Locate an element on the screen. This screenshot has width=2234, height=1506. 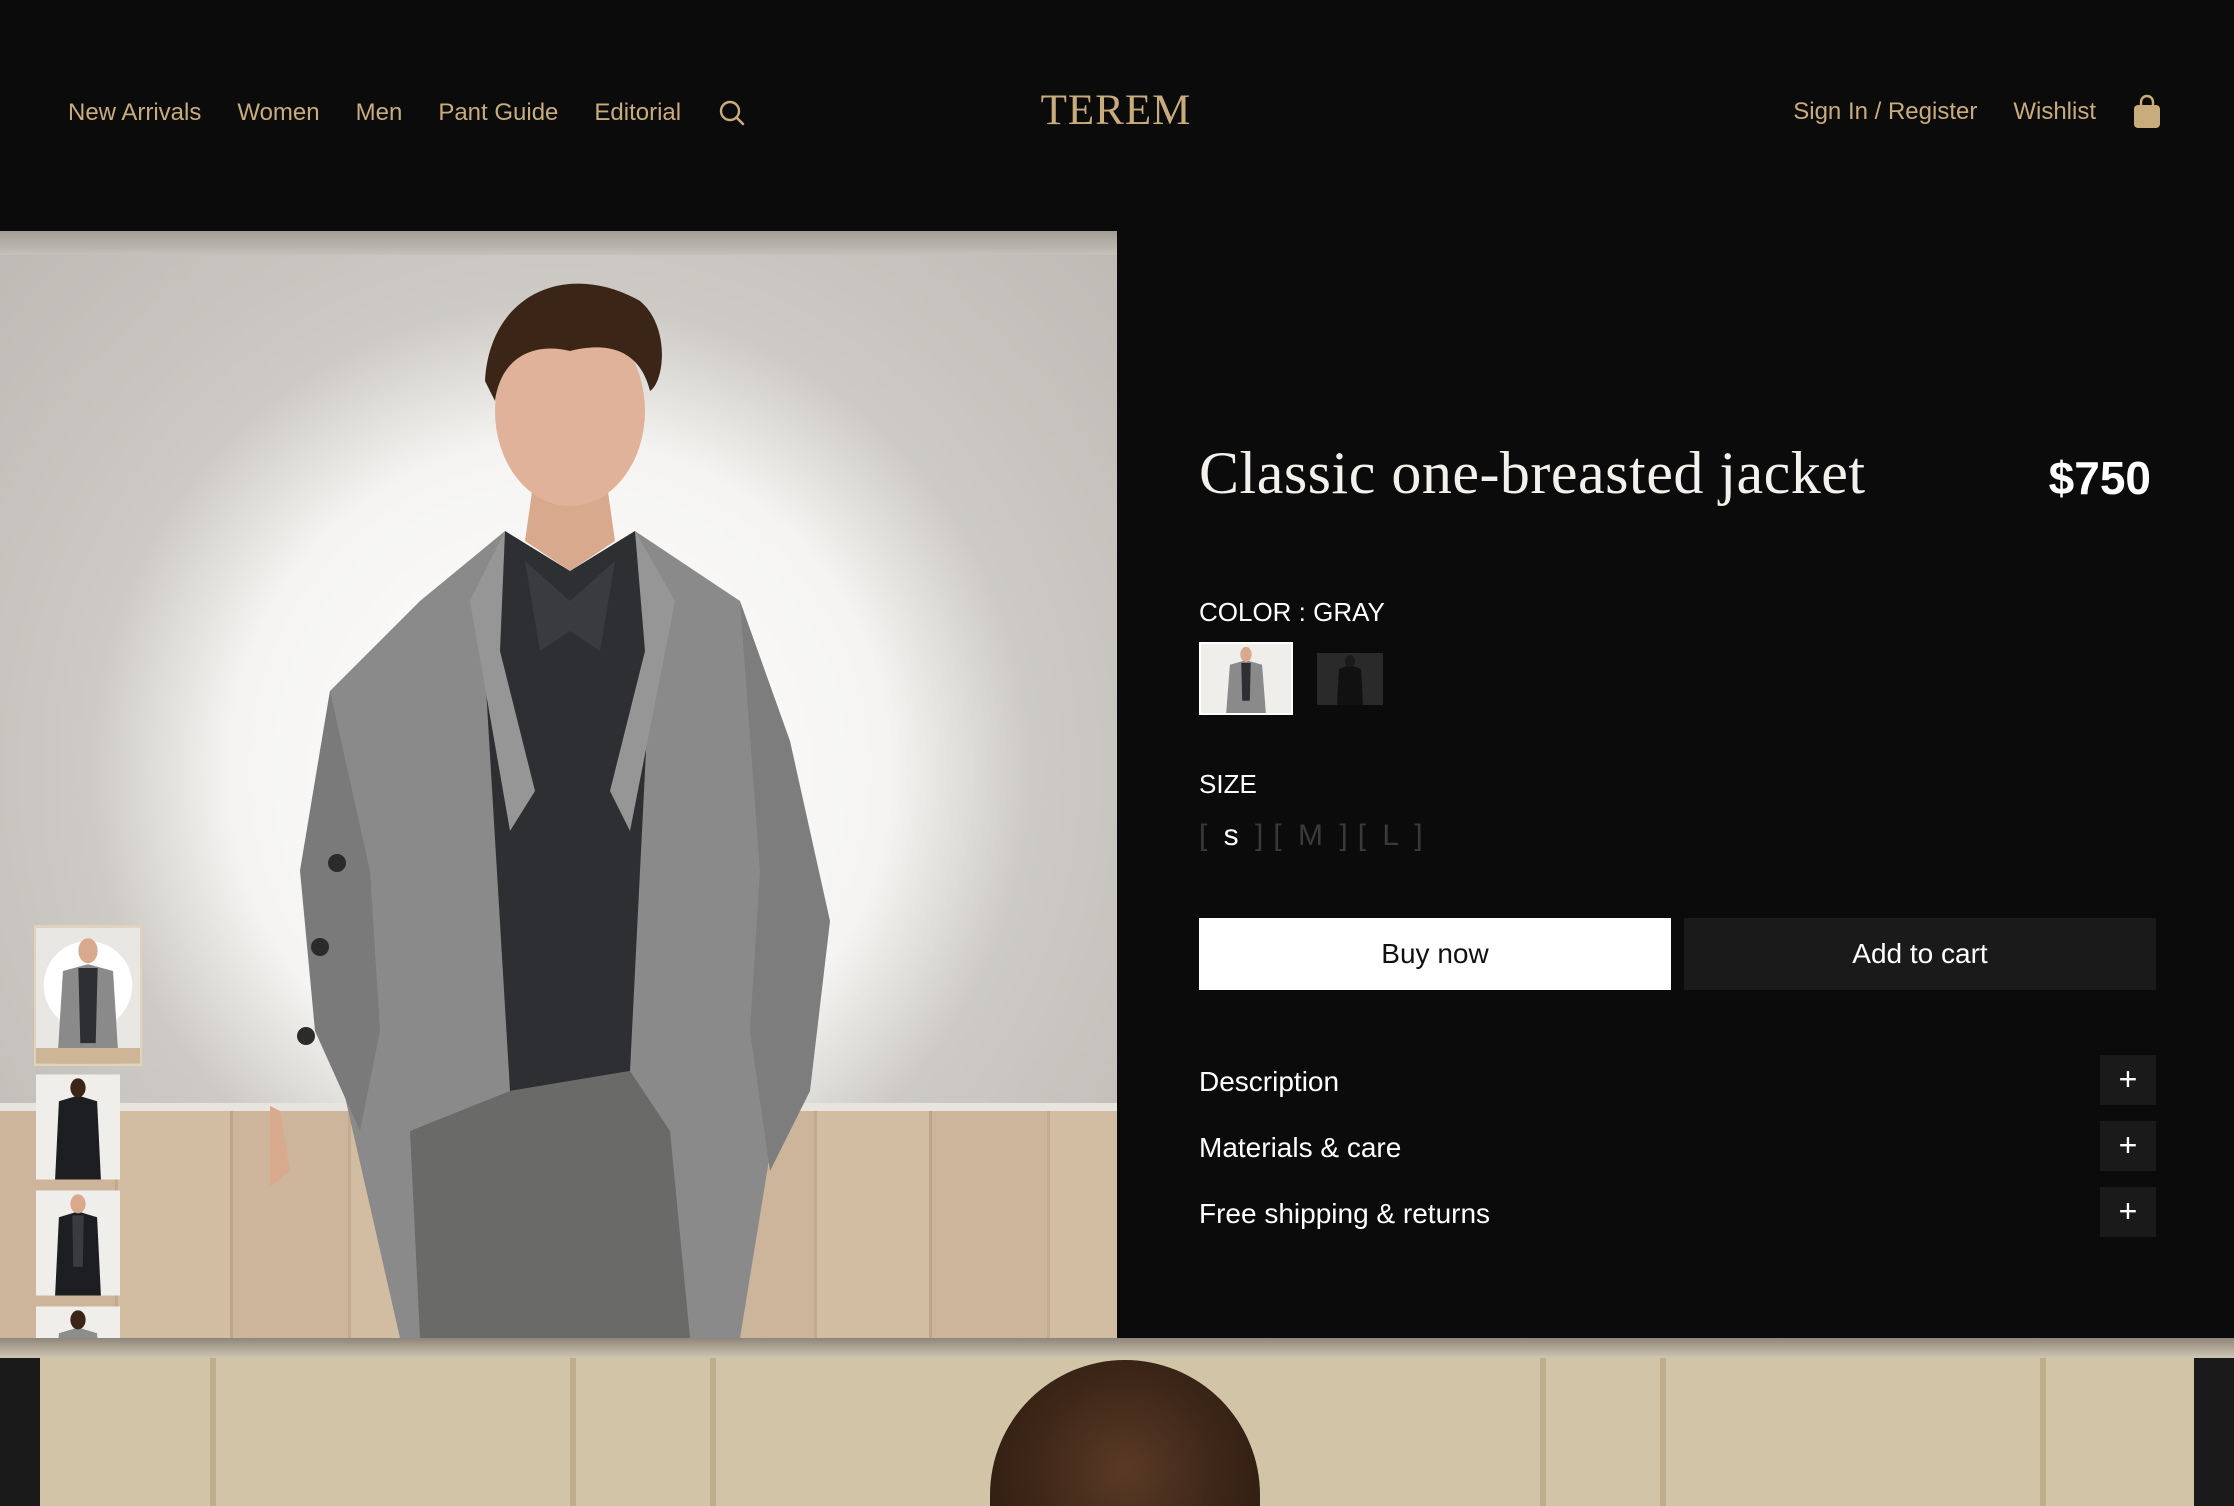
nav-pant-guide: Pant Guide is located at coordinates (498, 113).